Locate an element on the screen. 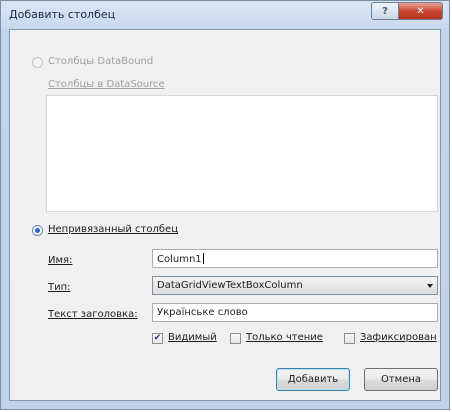 Image resolution: width=452 pixels, height=412 pixels. frozen-label: Зафиксирован is located at coordinates (398, 337).